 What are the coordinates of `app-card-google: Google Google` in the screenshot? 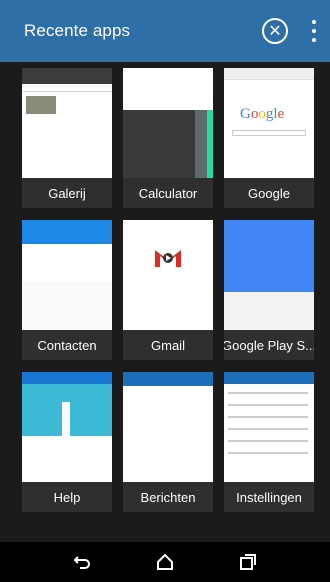 It's located at (269, 138).